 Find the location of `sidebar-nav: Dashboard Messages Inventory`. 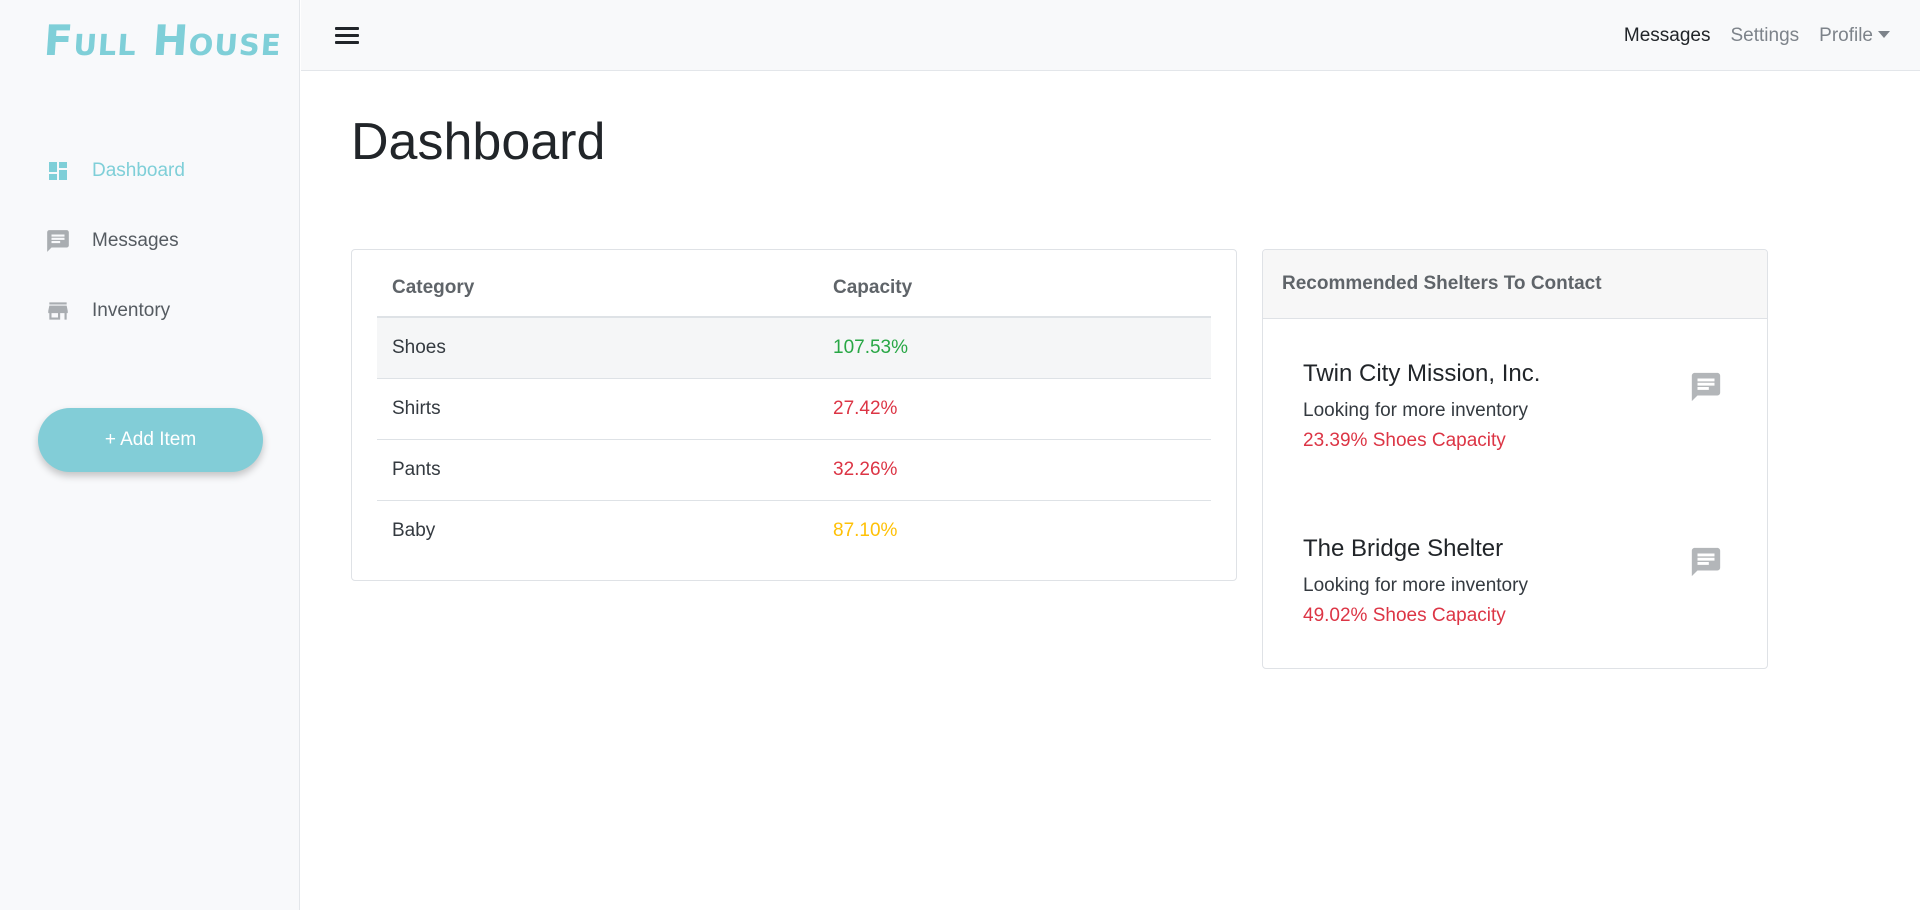

sidebar-nav: Dashboard Messages Inventory is located at coordinates (150, 241).